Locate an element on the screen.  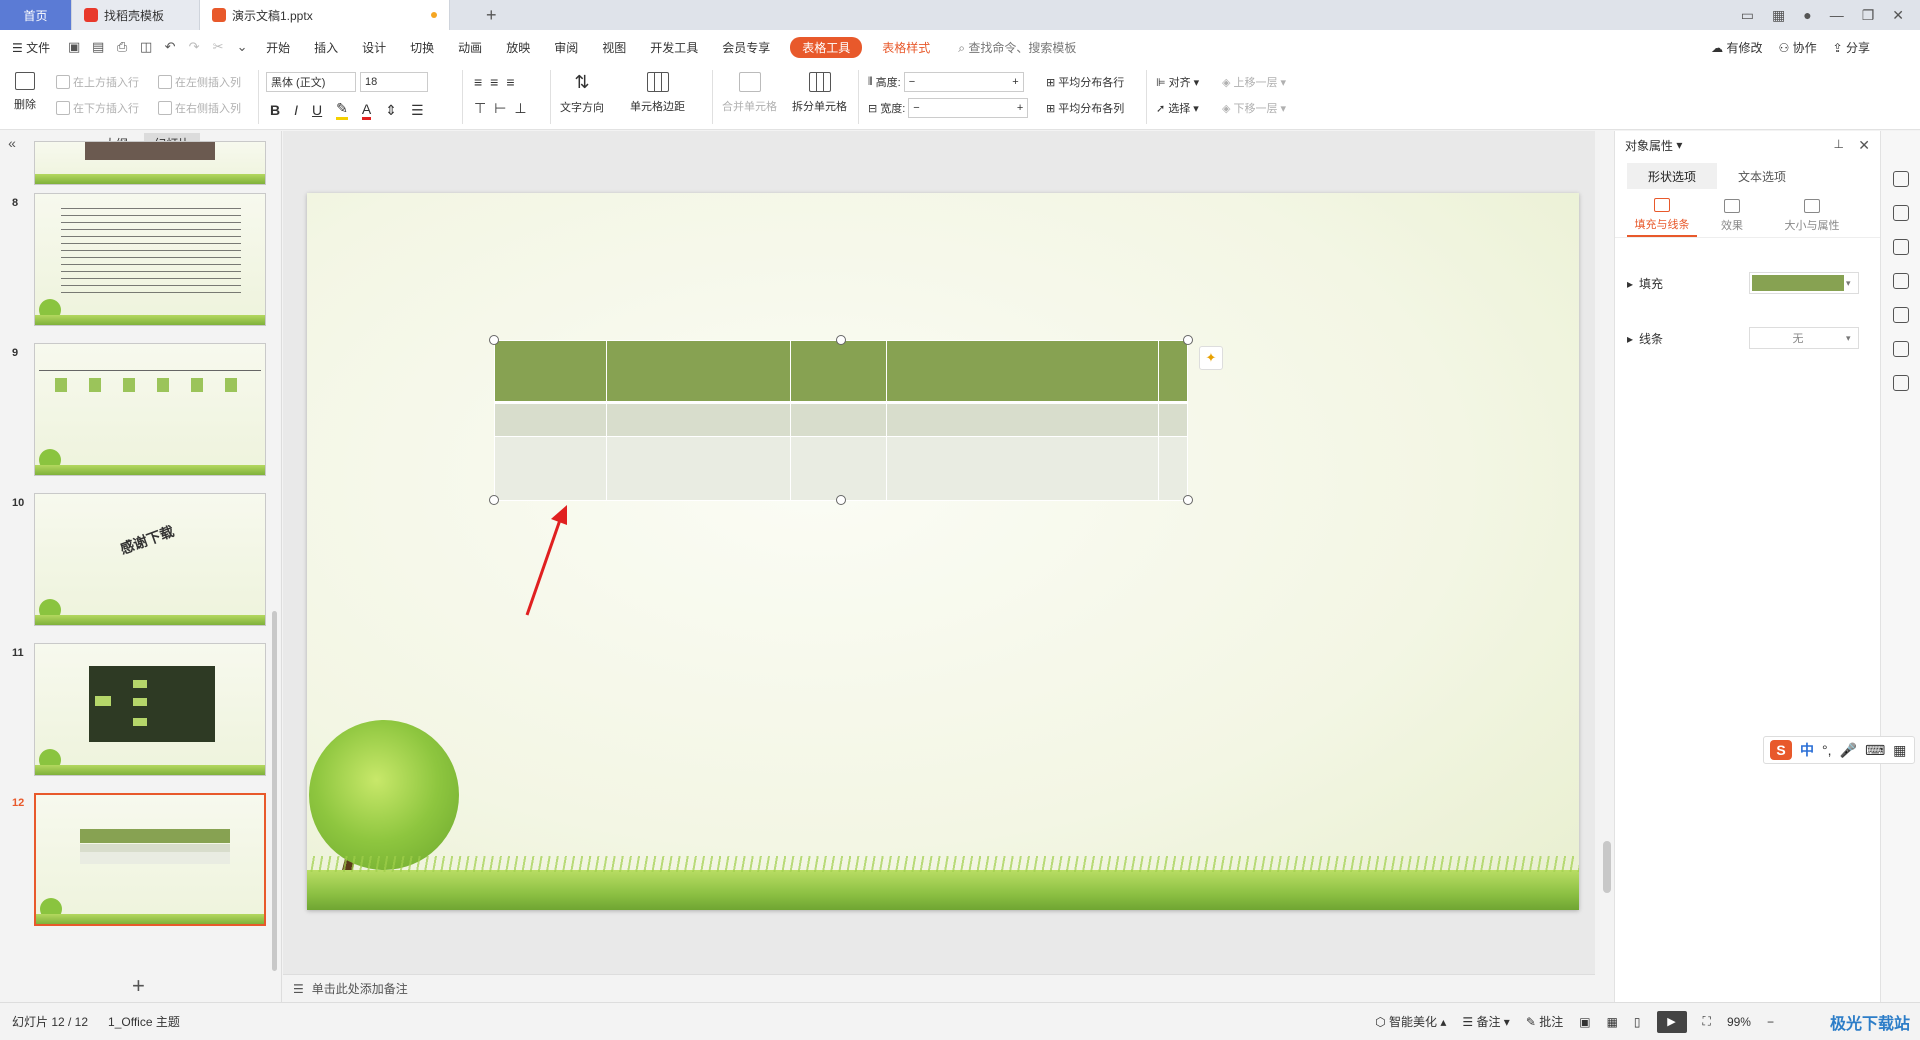
menu-transition: 切换 is located at coordinates (422, 47).